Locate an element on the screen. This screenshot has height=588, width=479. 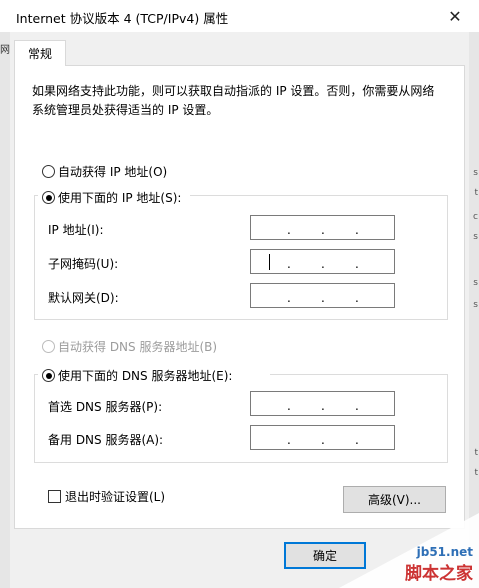
validate-on-exit-label: 退出时验证设置(L) is located at coordinates (115, 497).